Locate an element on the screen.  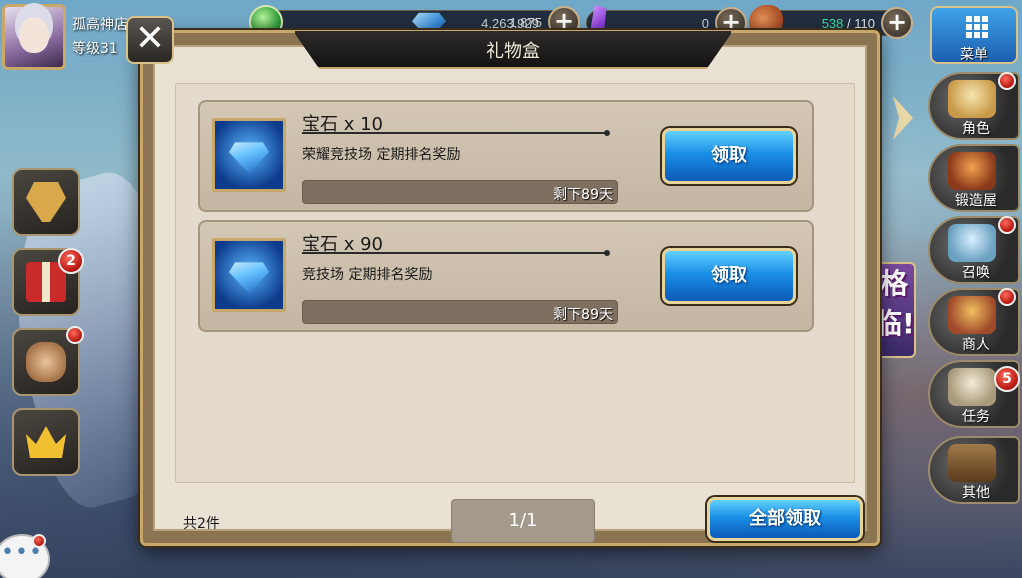
quest-icon is located at coordinates (972, 387).